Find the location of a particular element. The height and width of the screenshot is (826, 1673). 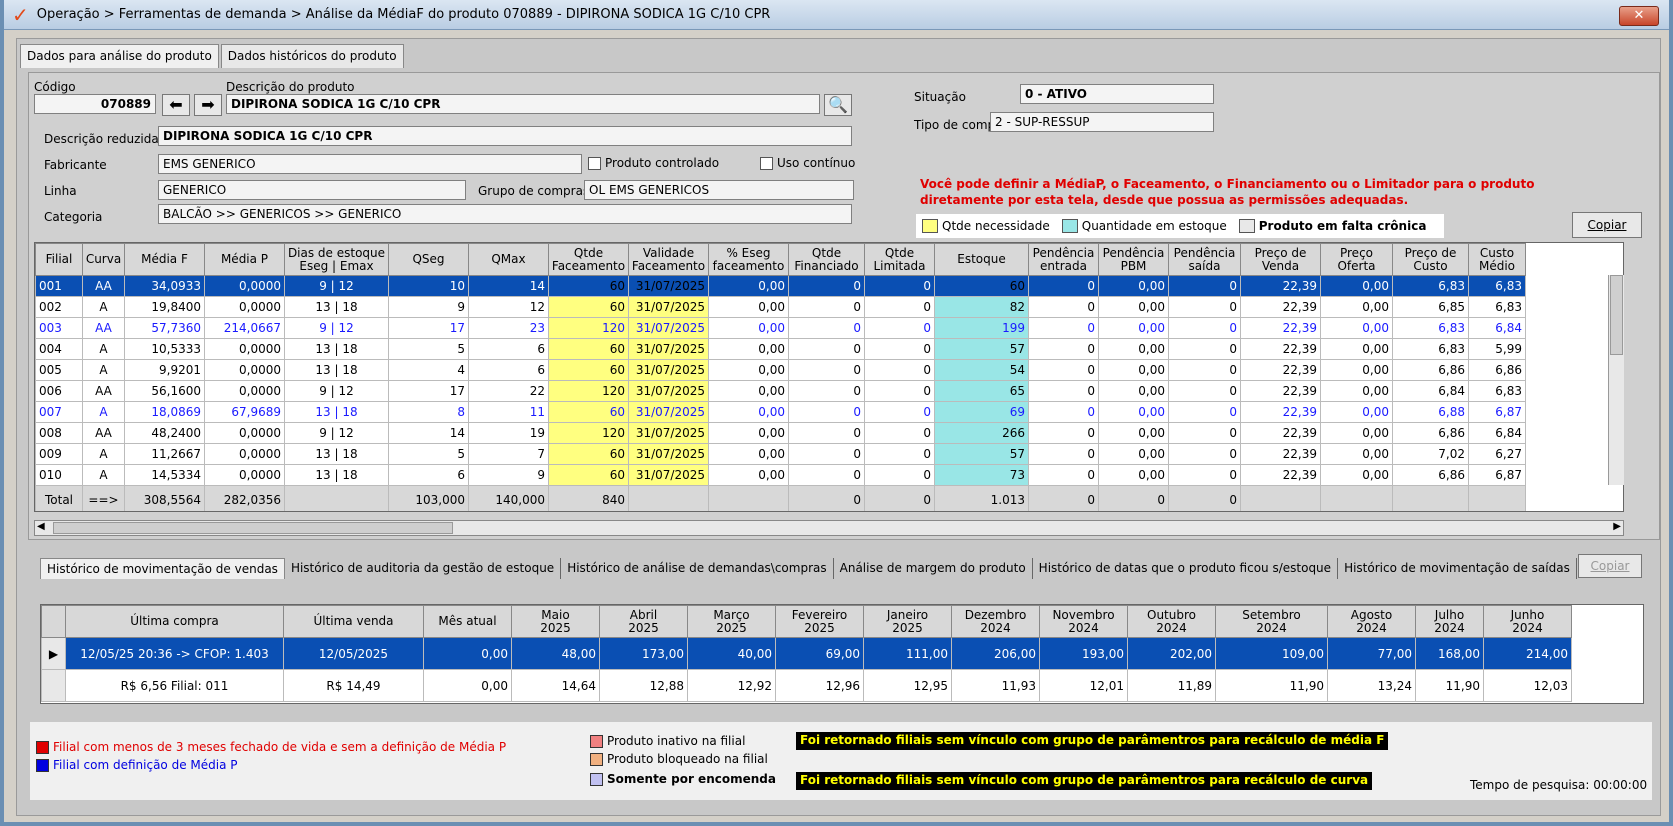

column-header: Preço de Venda is located at coordinates (1280, 259).